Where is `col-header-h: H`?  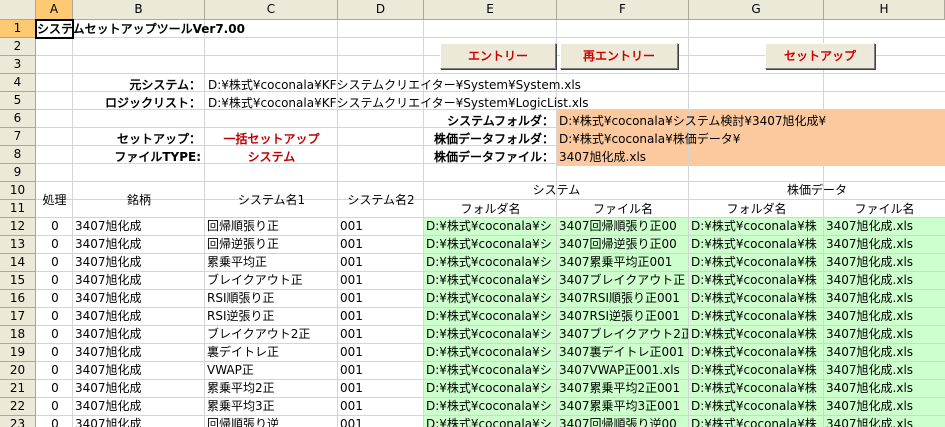
col-header-h: H is located at coordinates (884, 10).